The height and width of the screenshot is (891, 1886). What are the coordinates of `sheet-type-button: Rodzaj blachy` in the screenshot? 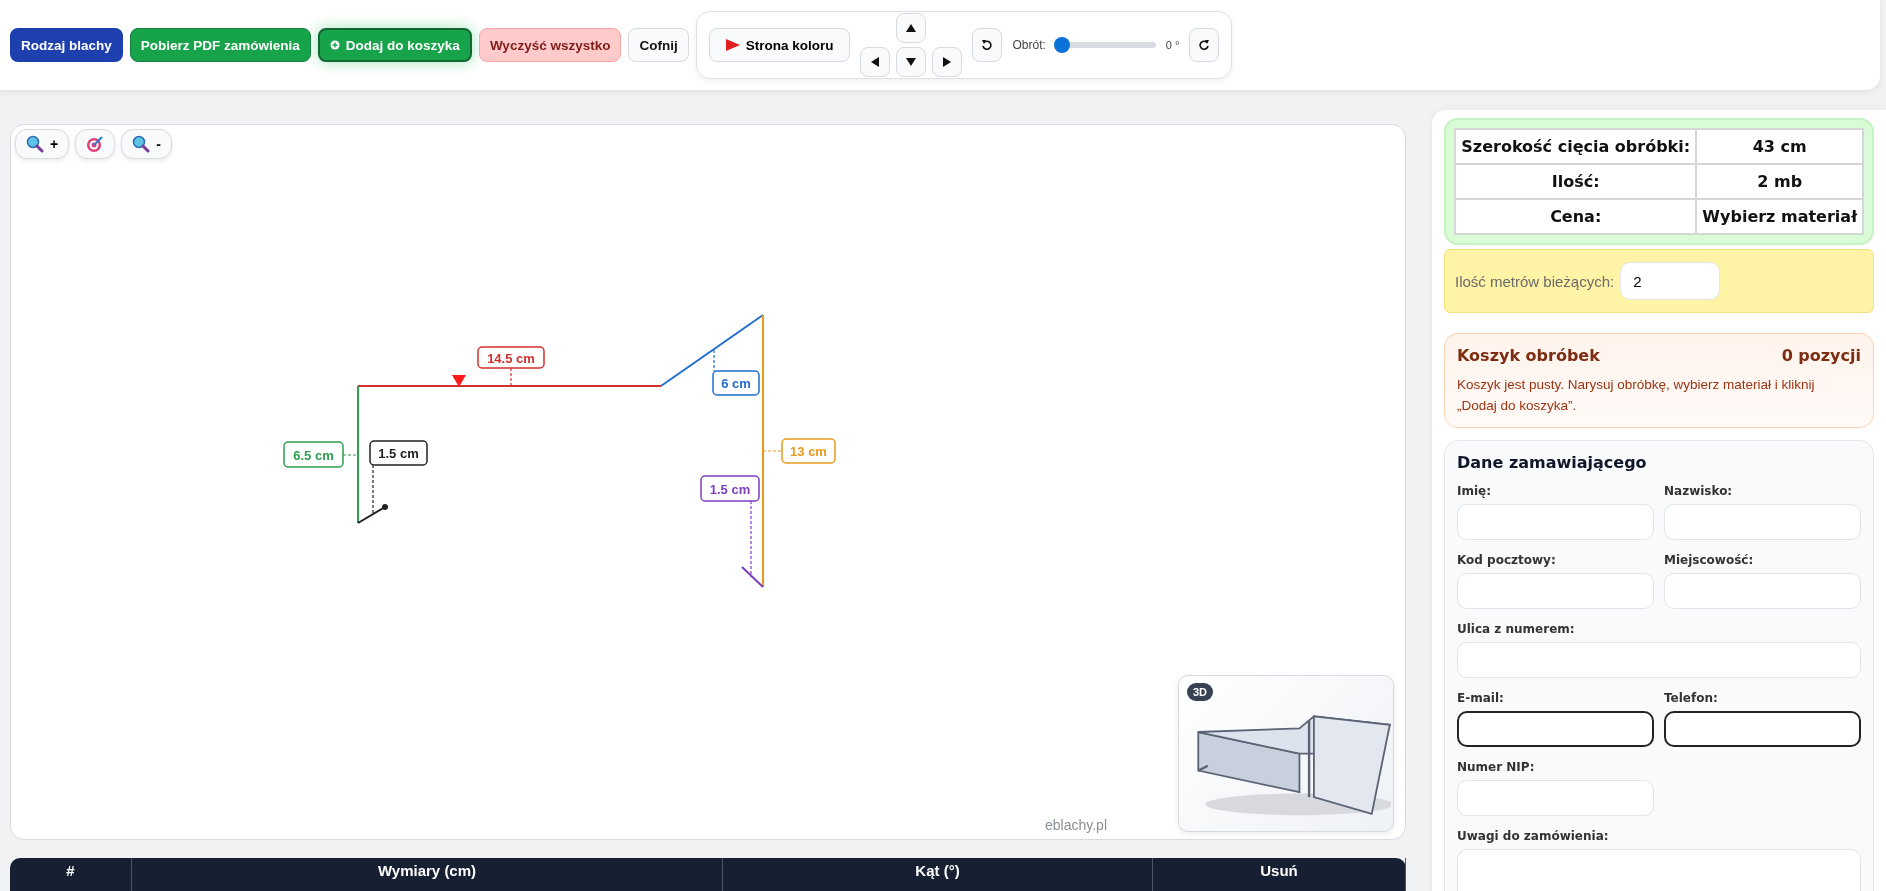 It's located at (66, 45).